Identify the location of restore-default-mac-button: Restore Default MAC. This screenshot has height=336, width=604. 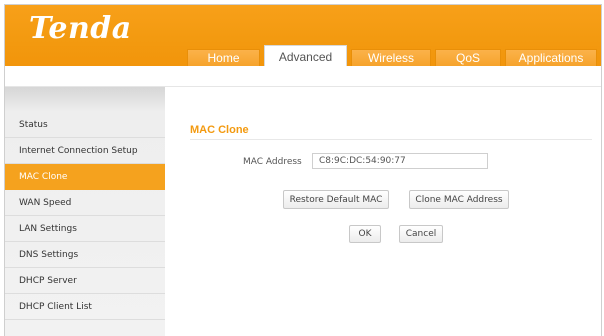
(336, 199).